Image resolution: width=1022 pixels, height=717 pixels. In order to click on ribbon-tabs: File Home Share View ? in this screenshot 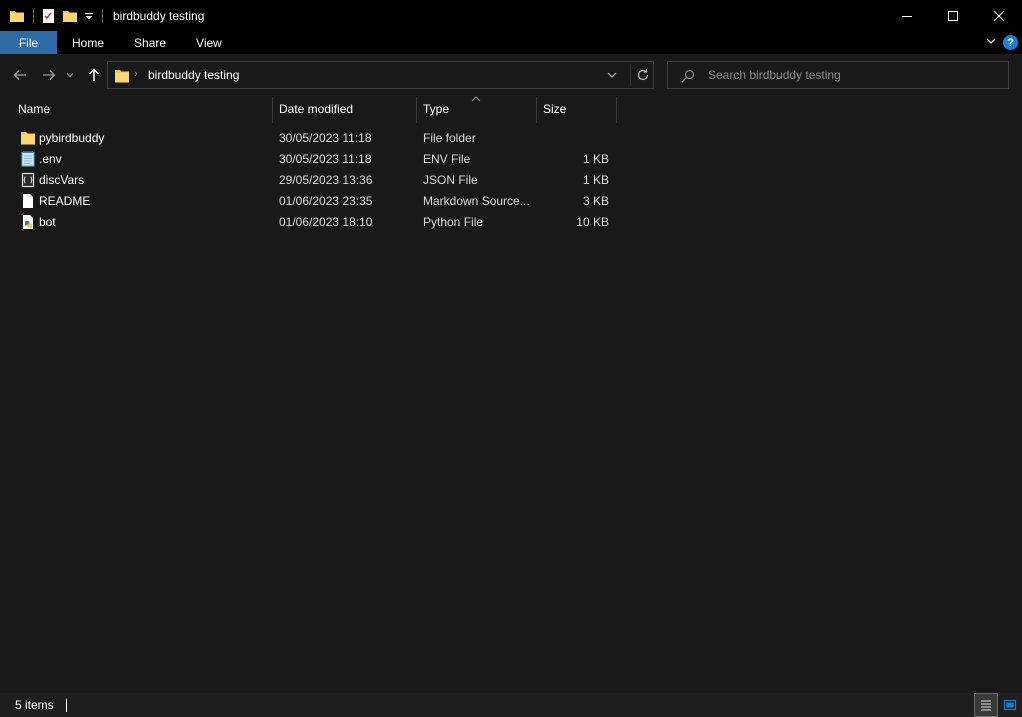, I will do `click(511, 42)`.